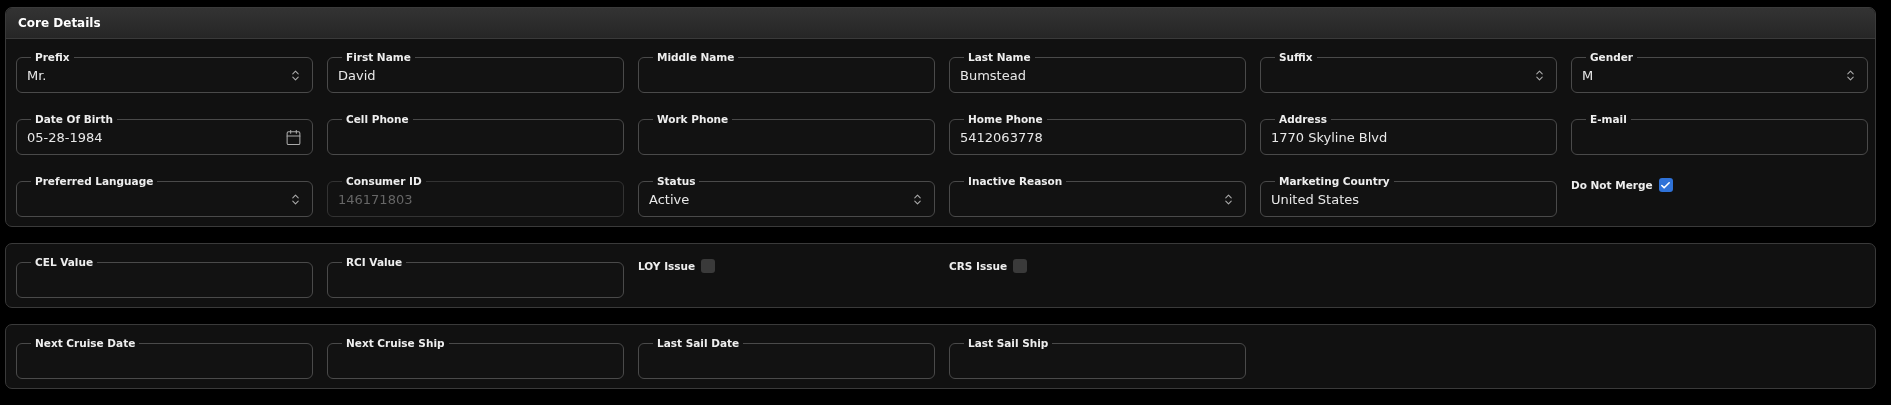 This screenshot has width=1891, height=405. I want to click on calendar-icon, so click(293, 137).